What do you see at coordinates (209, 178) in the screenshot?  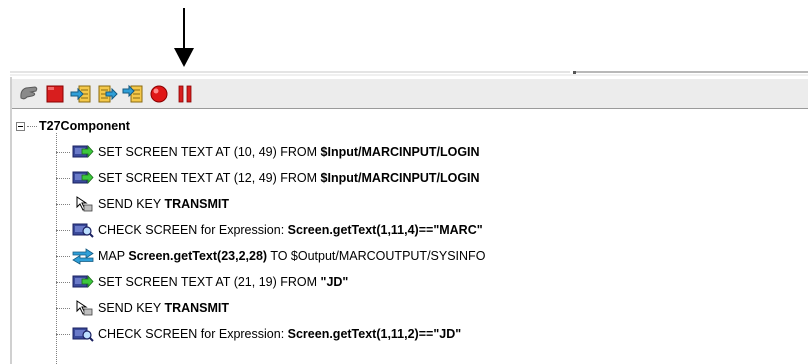 I see `row-text: SET SCREEN TEXT AT (12, 49) FROM` at bounding box center [209, 178].